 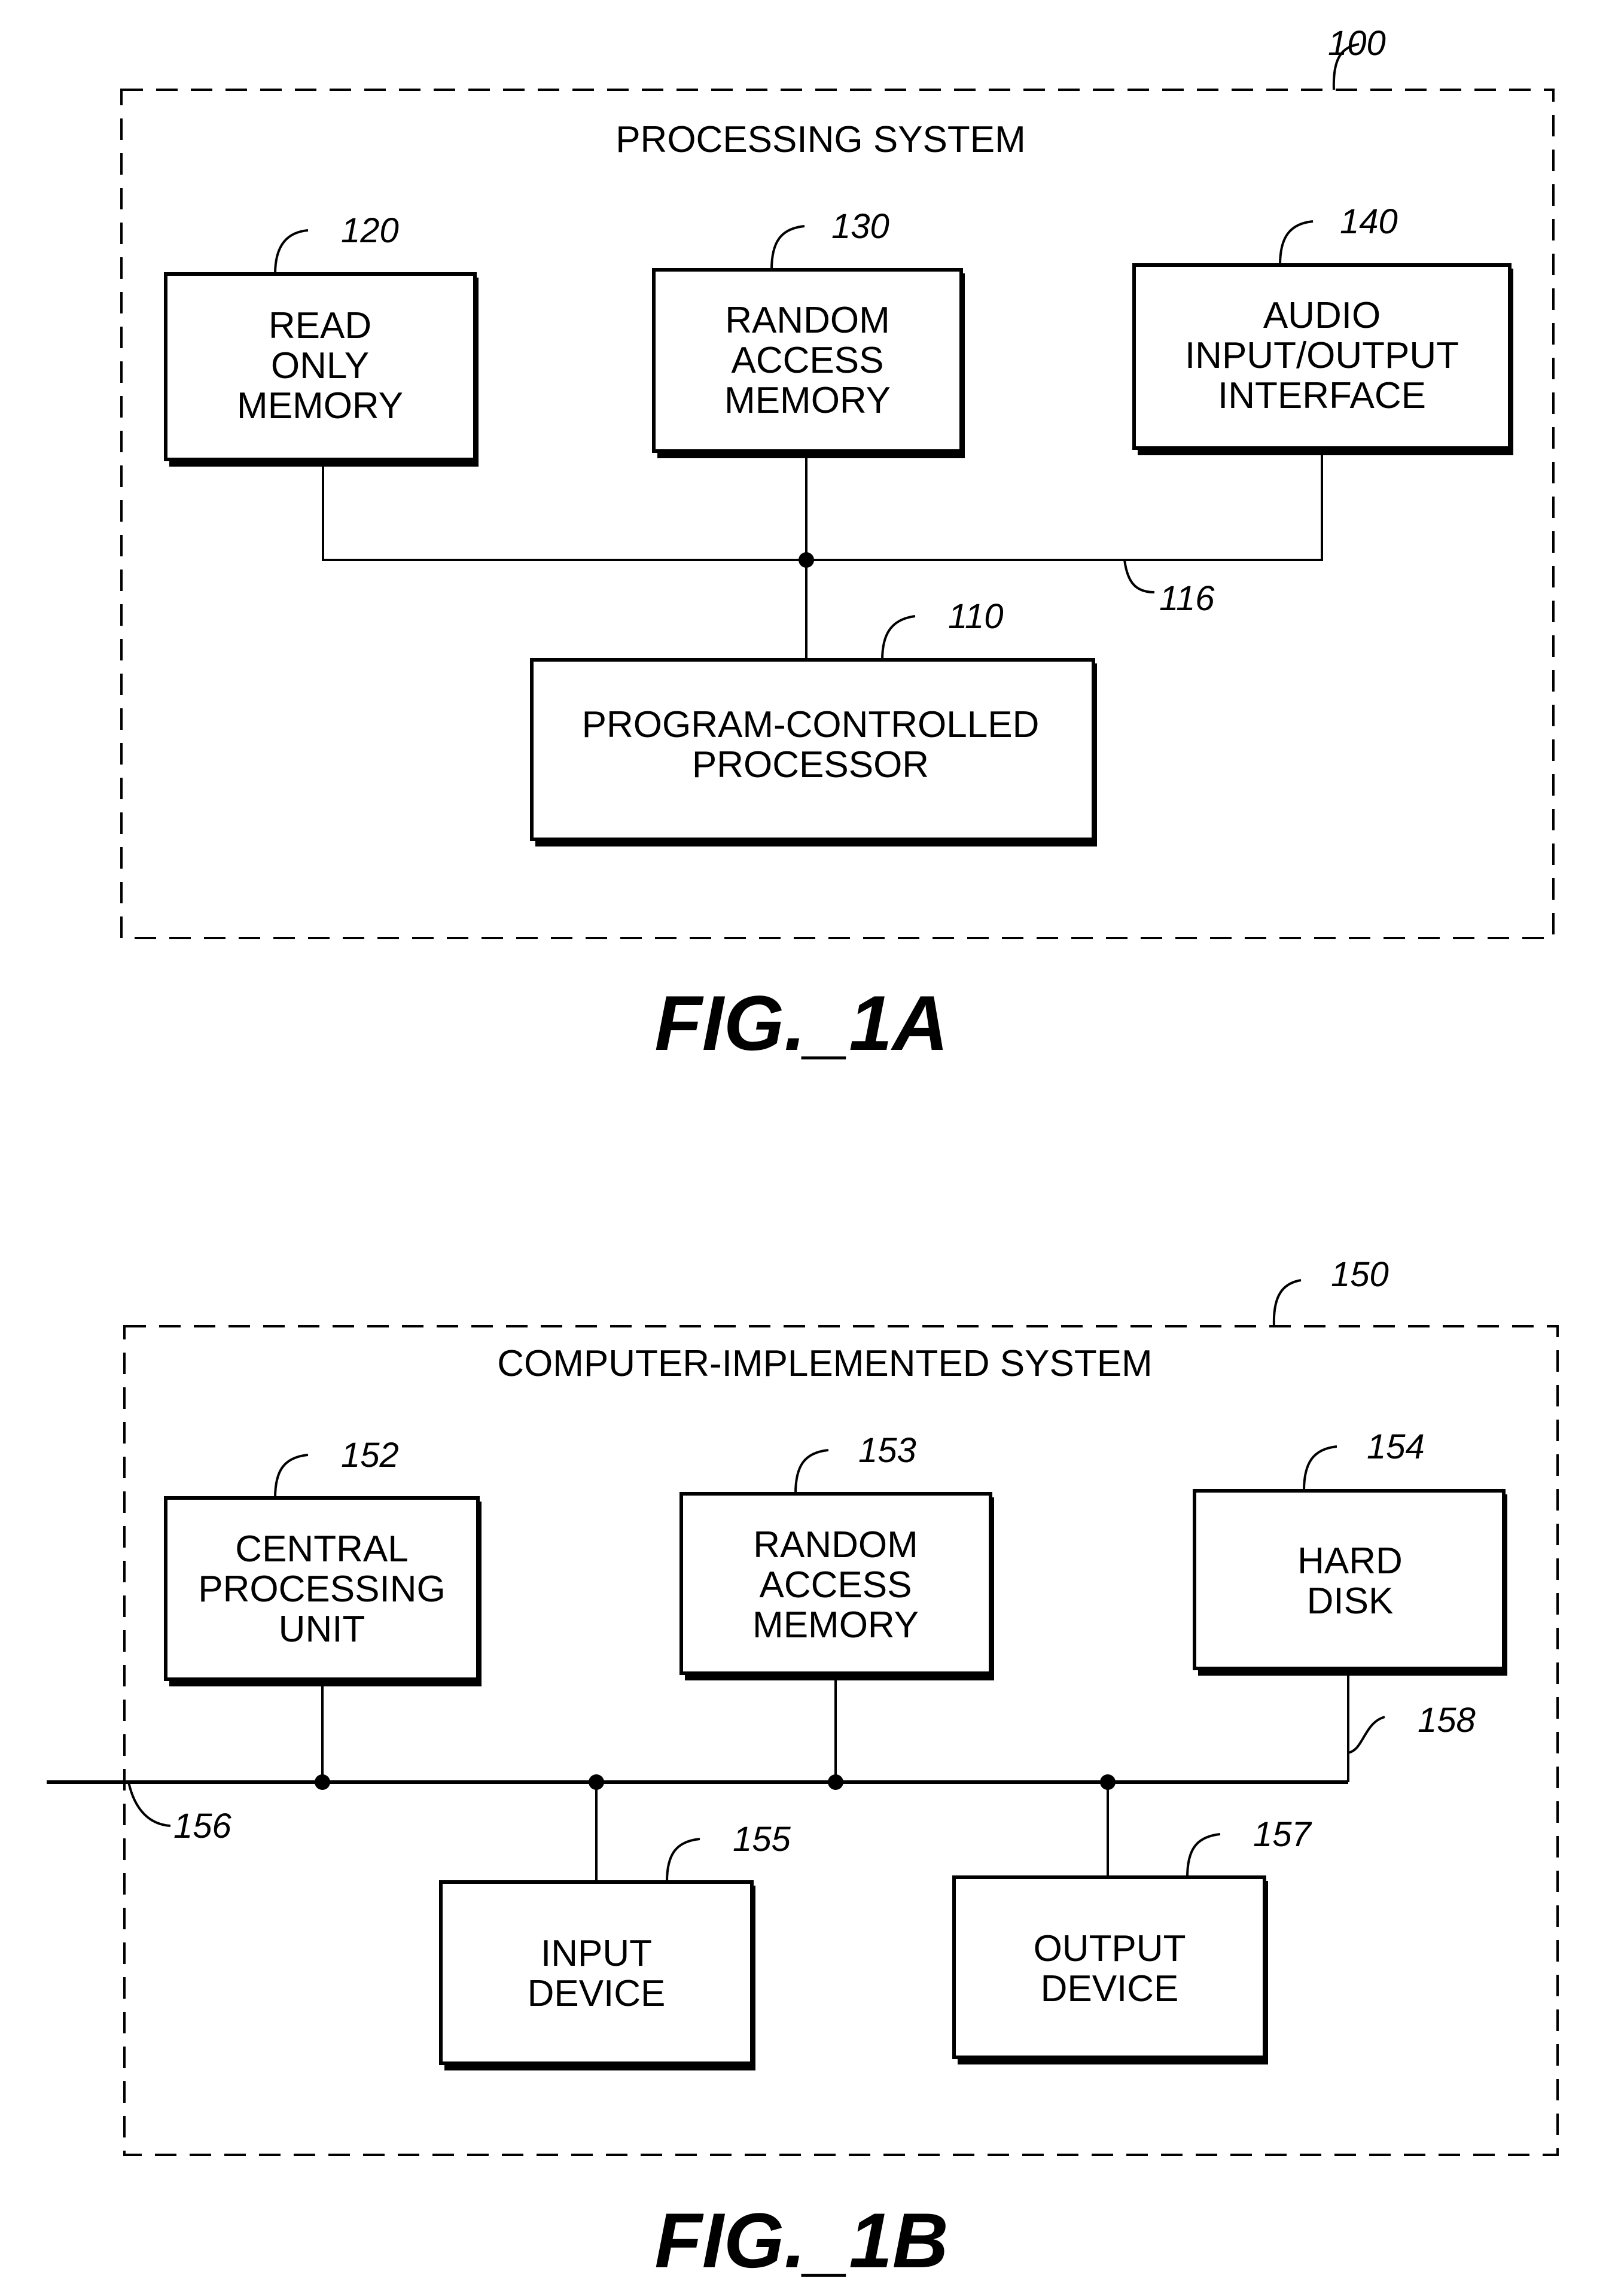 I want to click on block-label-line: ONLY, so click(x=320, y=365).